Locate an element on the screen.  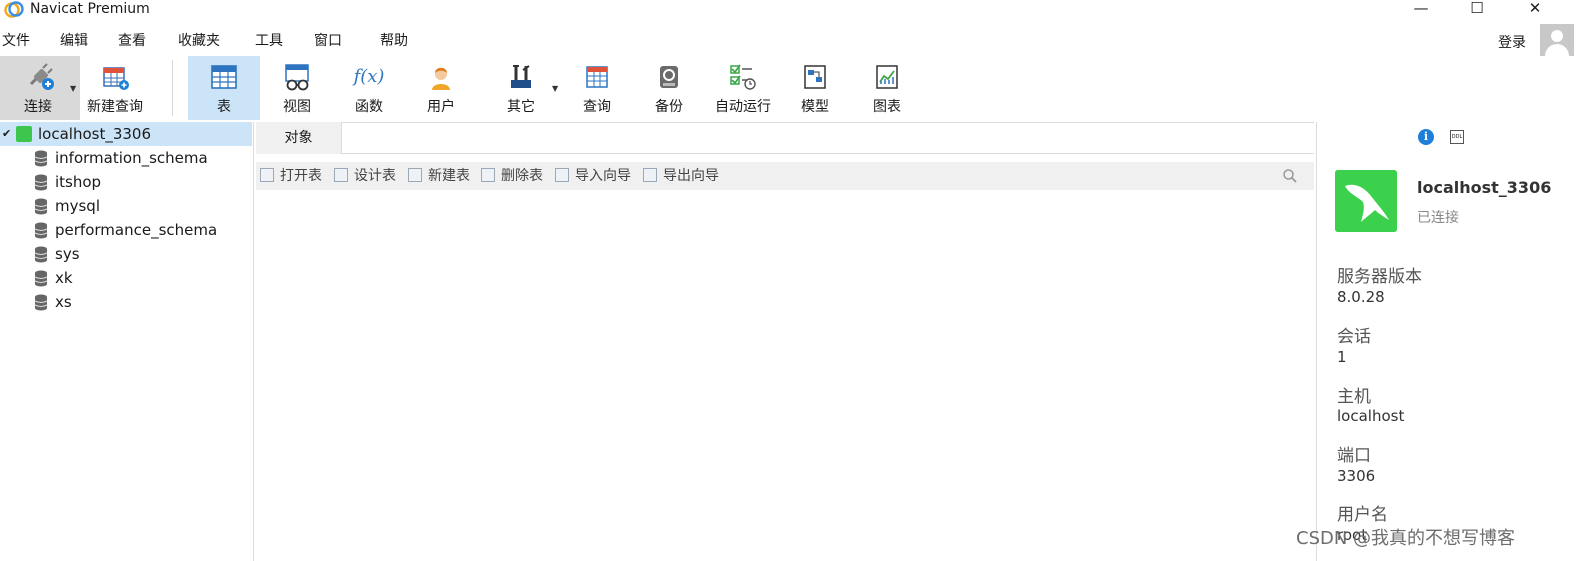
export-wizard-button: 导出向导 is located at coordinates (681, 176).